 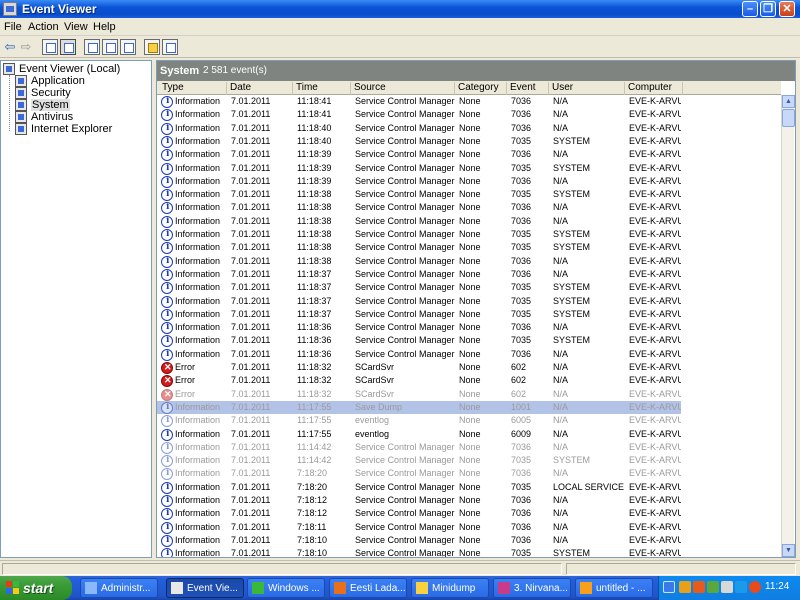 I want to click on menu-view: View, so click(x=76, y=27).